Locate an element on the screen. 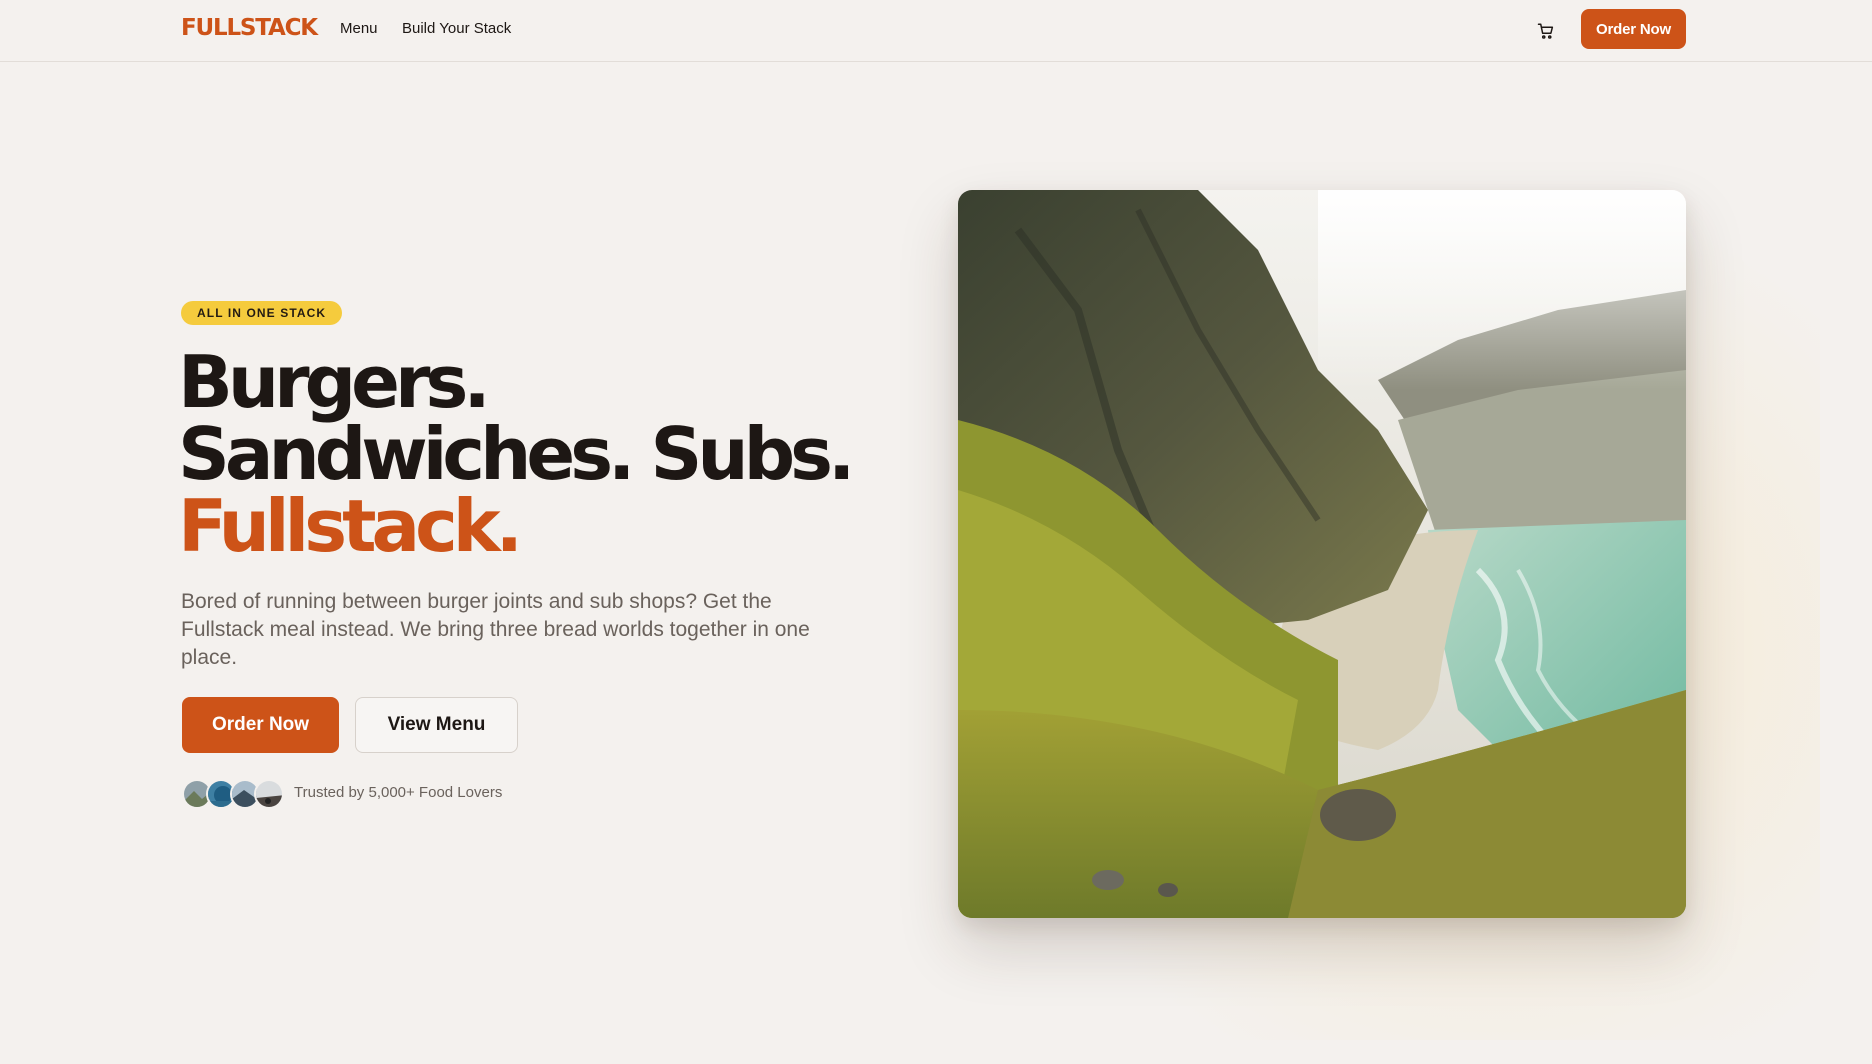  customer-avatar-stack is located at coordinates (234, 794).